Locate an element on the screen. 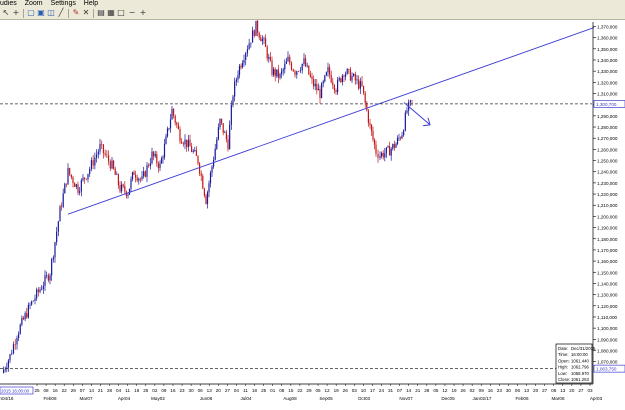 This screenshot has width=625, height=410. time-tick-label: 03 is located at coordinates (590, 390).